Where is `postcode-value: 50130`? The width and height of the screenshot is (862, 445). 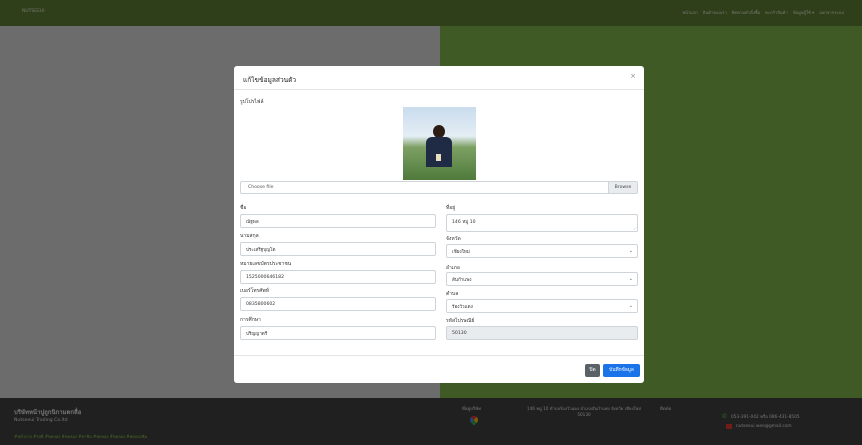 postcode-value: 50130 is located at coordinates (459, 333).